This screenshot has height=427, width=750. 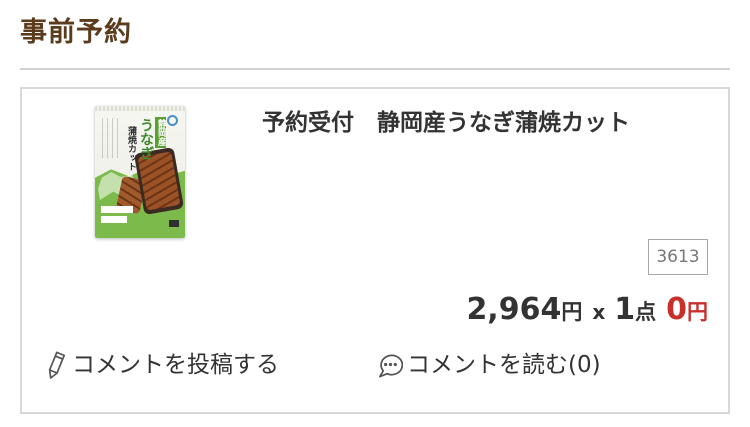 What do you see at coordinates (110, 138) in the screenshot?
I see `package-fine-print` at bounding box center [110, 138].